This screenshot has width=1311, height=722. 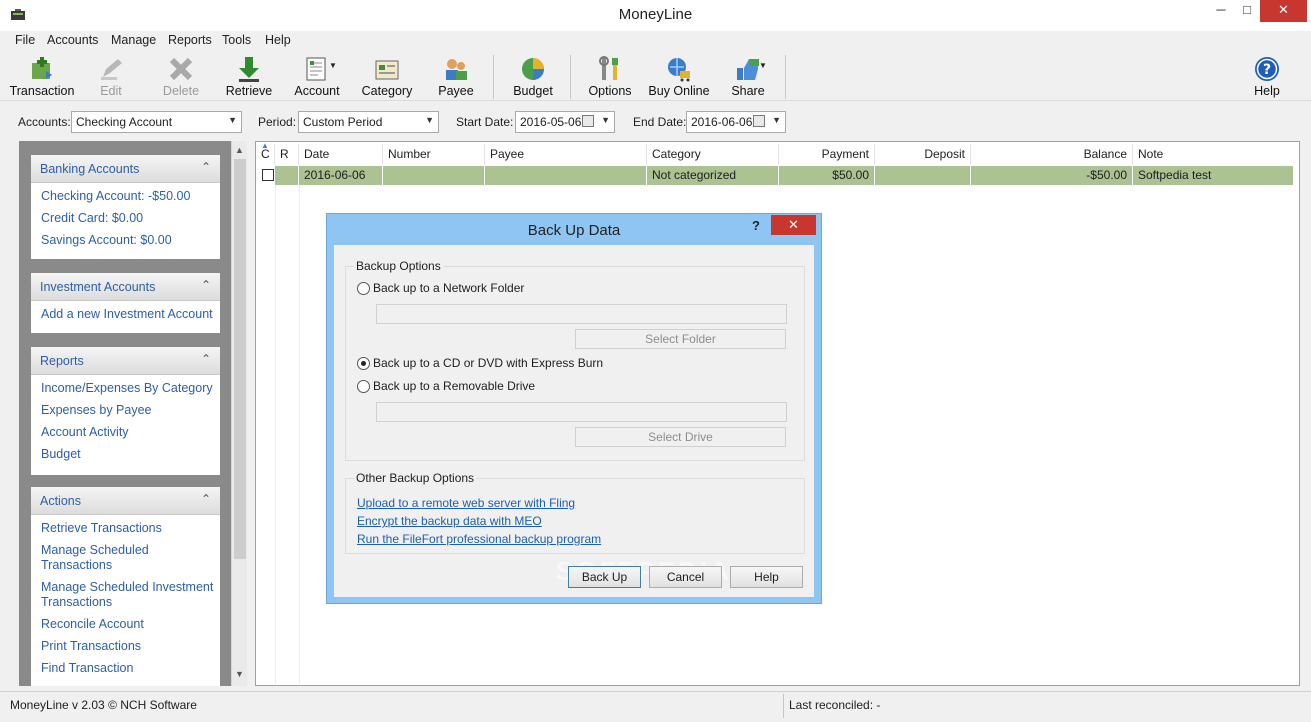 I want to click on col-header-payment: Payment, so click(x=827, y=154).